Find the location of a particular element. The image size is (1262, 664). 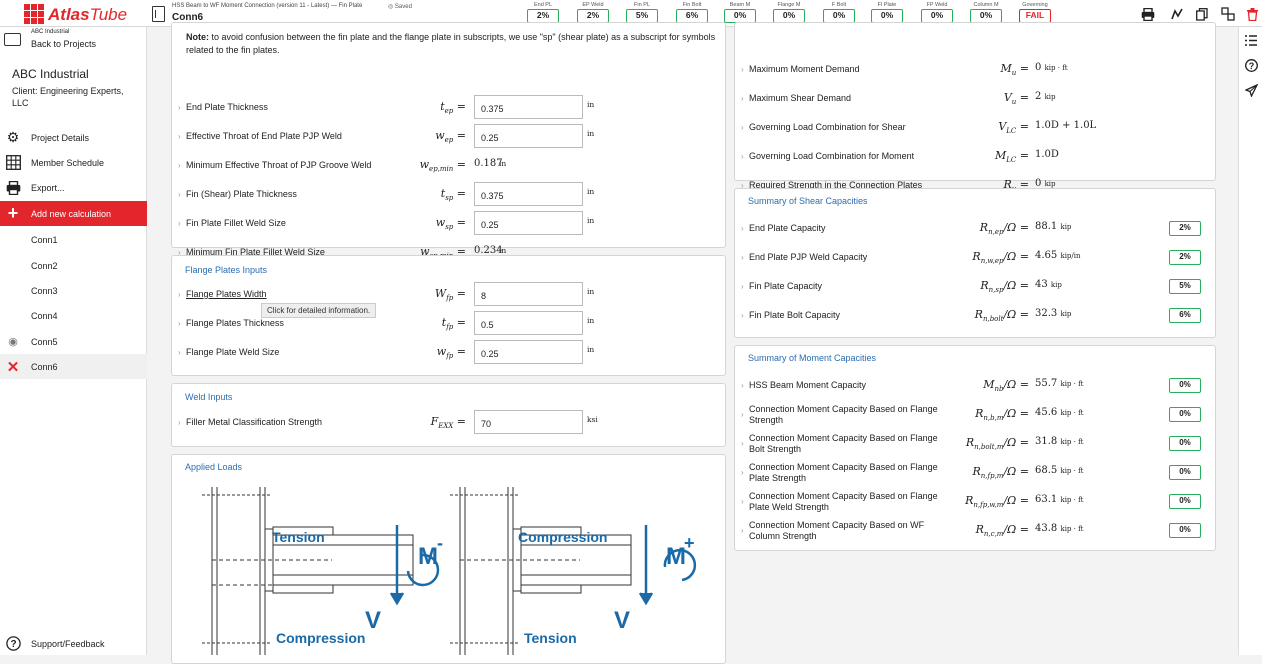

sidebar-item-conn6: ✕ Conn6 is located at coordinates (73, 366).